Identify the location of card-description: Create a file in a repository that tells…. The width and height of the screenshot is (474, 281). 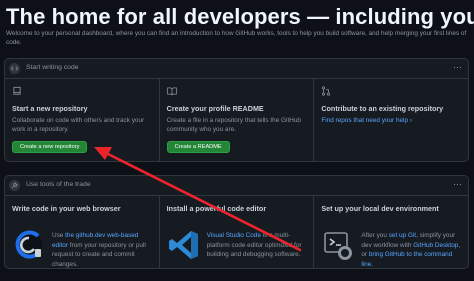
(233, 125).